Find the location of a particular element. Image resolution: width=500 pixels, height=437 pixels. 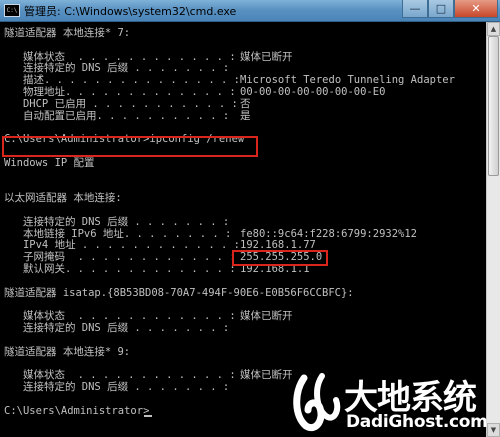

console-line: 以太网适配器 本地连接: is located at coordinates (63, 198).